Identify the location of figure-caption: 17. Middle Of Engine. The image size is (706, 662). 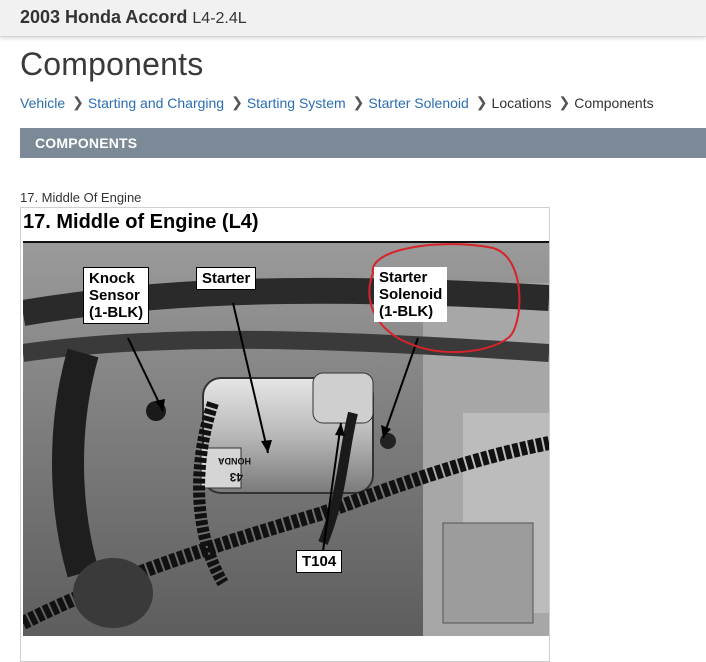
(81, 197).